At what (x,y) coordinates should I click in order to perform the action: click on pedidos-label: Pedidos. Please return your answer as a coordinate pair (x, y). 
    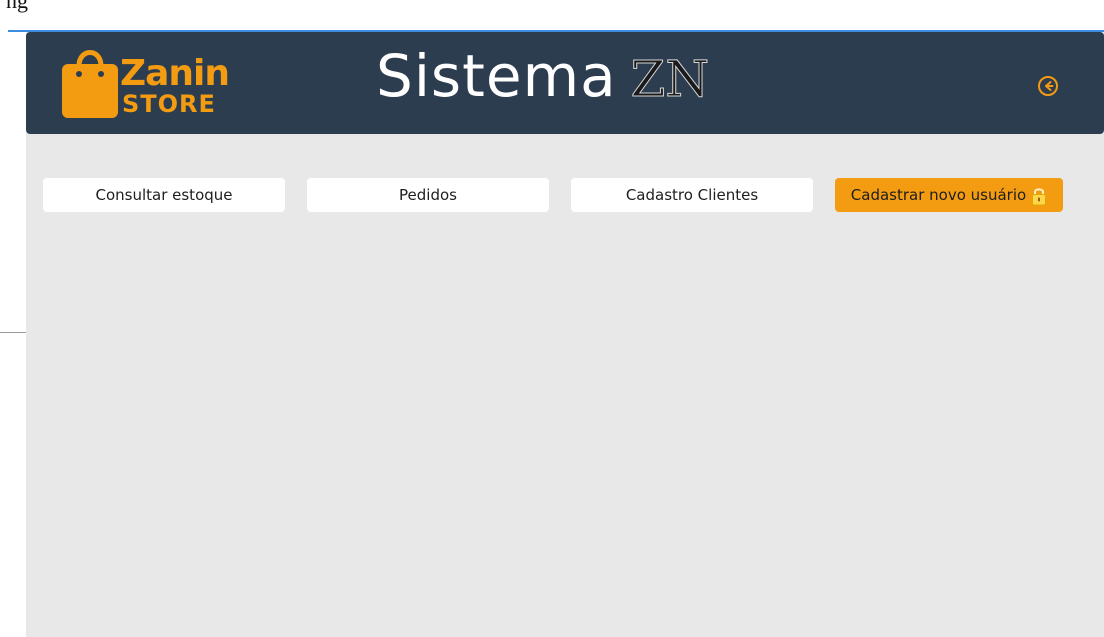
    Looking at the image, I should click on (428, 195).